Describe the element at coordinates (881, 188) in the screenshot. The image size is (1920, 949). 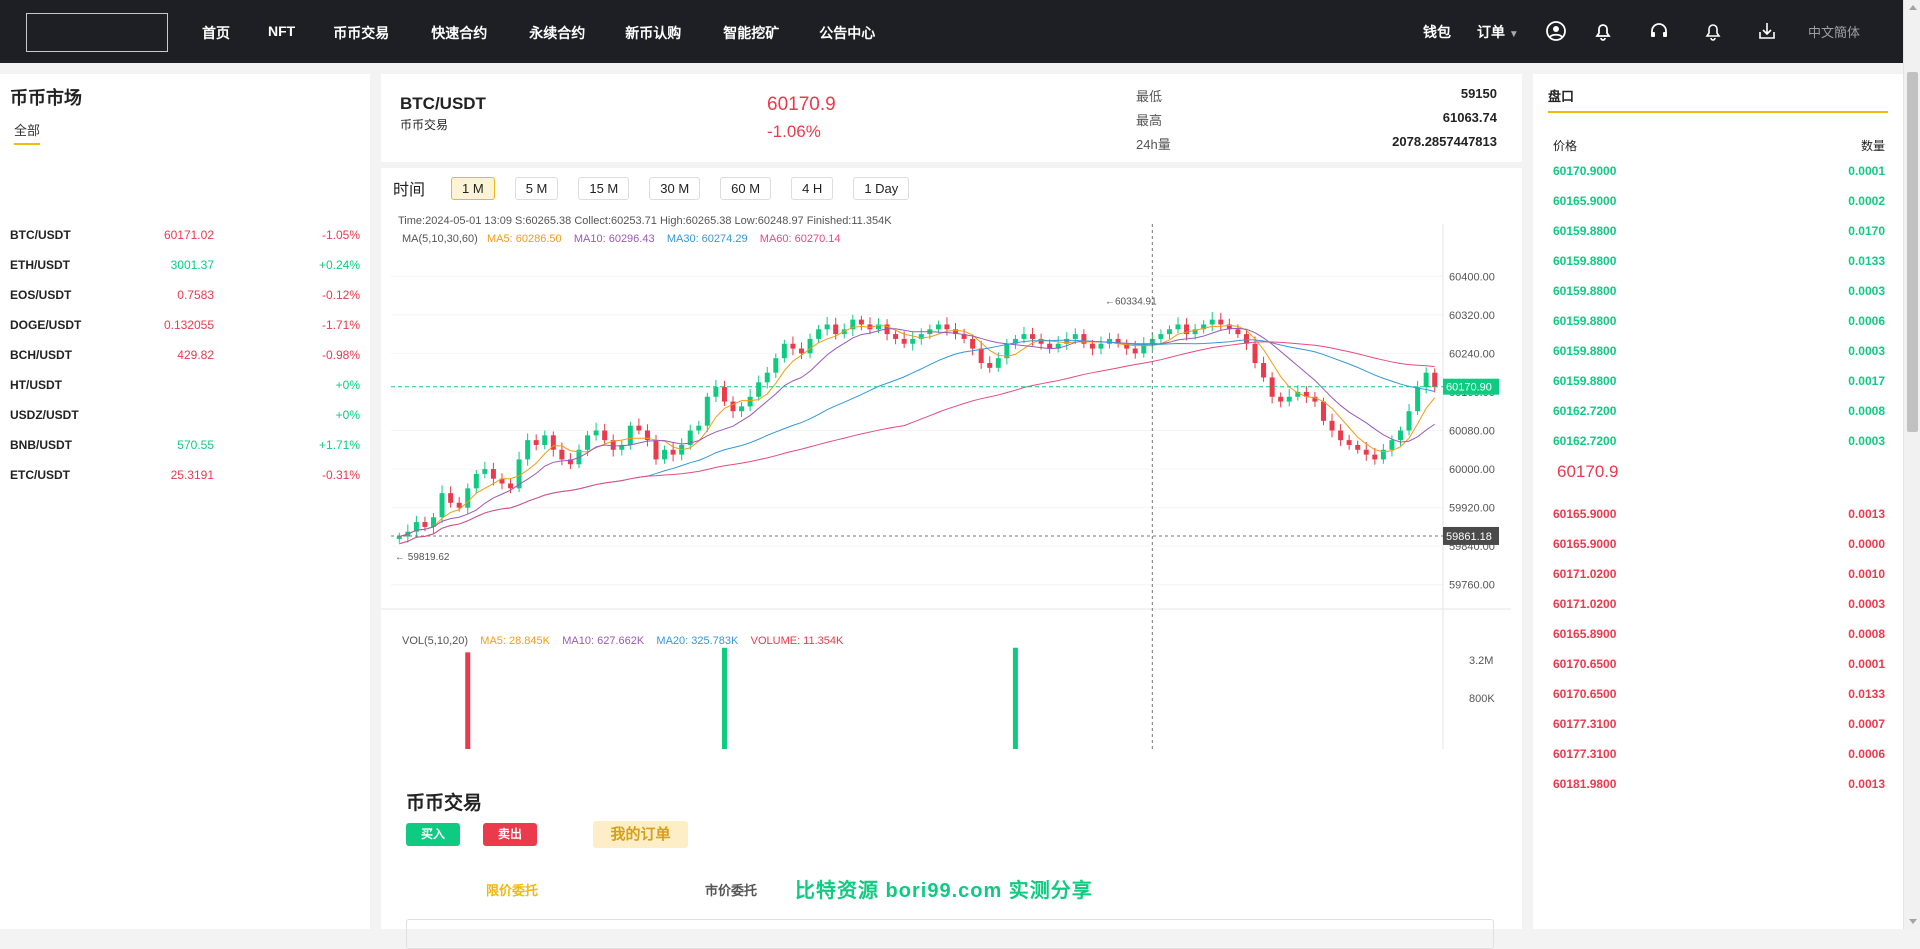
I see `tf-1day: 1 Day` at that location.